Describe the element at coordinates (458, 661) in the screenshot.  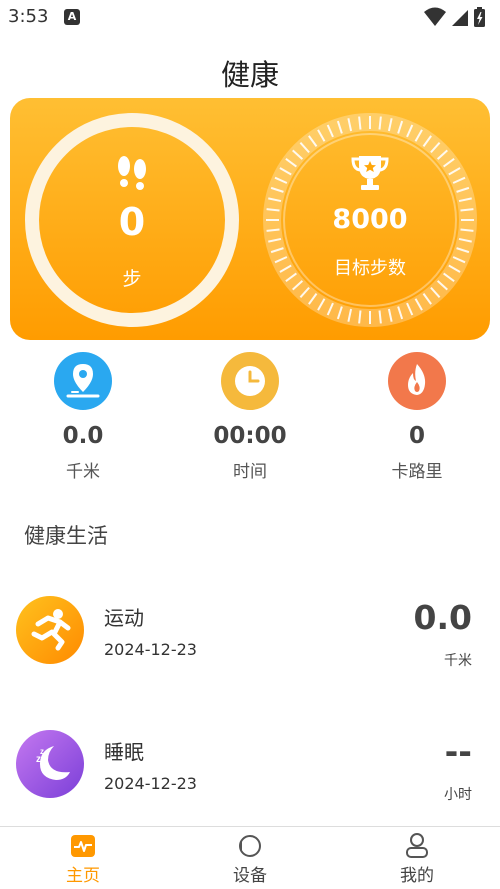
I see `activity-sport-unit: 千米` at that location.